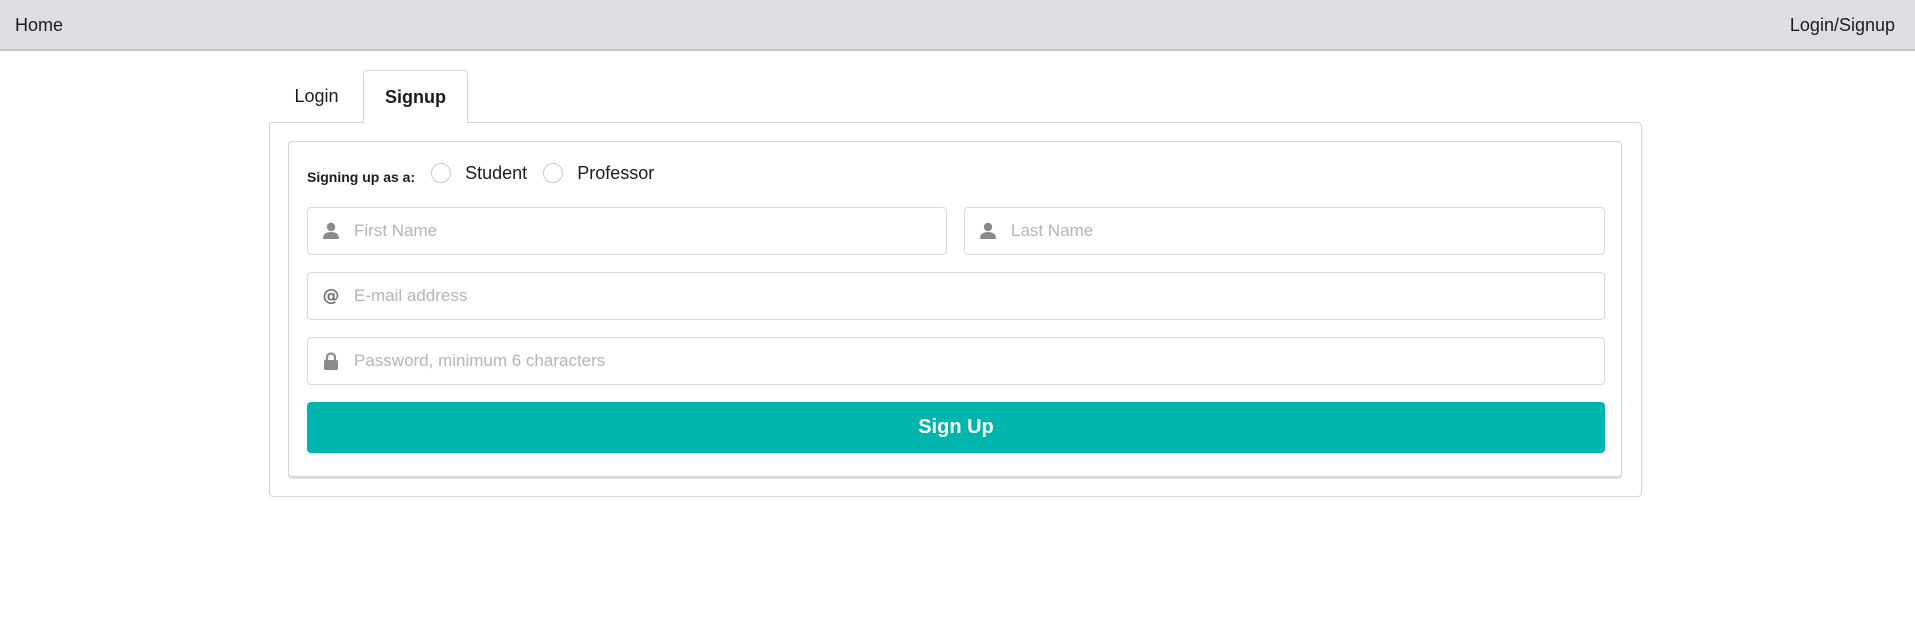  I want to click on email-input, so click(979, 296).